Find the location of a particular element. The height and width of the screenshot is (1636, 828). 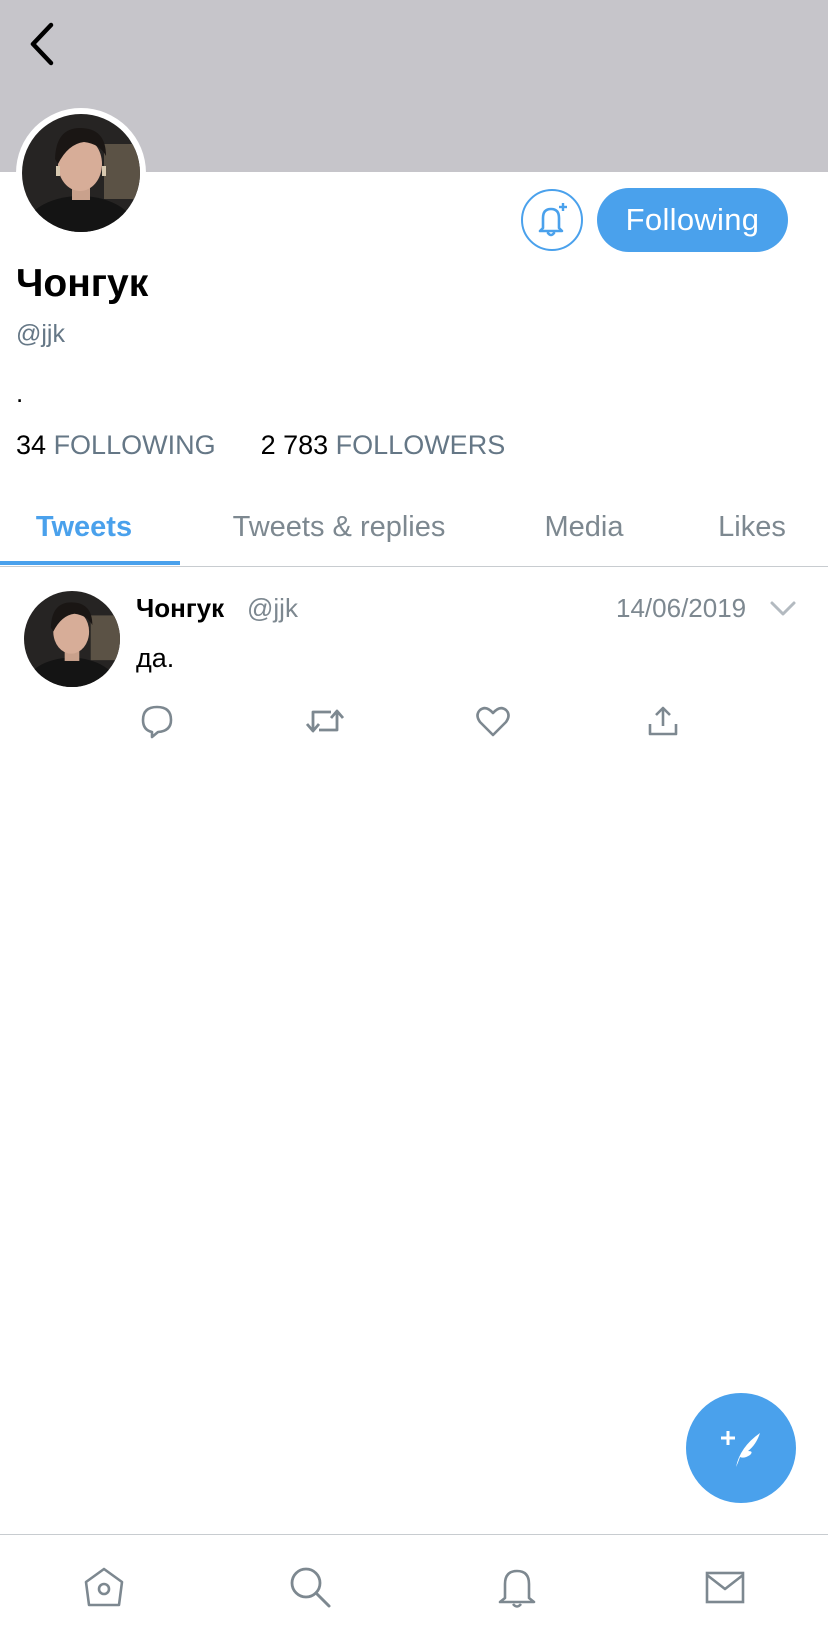

mail-icon is located at coordinates (725, 1587).